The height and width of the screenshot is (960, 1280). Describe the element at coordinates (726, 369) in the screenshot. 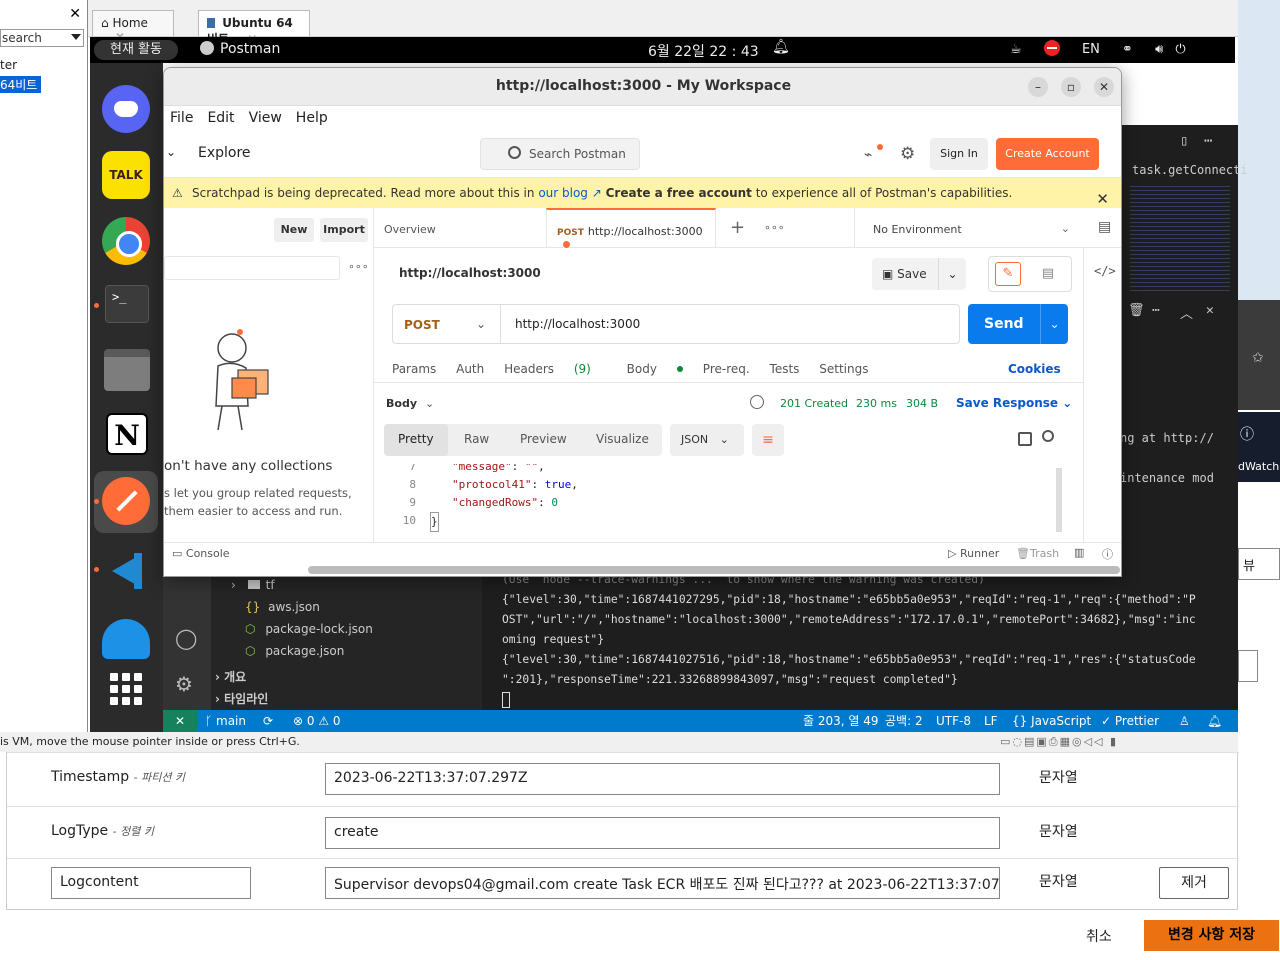

I see `tab-prerequest: Pre-req.` at that location.